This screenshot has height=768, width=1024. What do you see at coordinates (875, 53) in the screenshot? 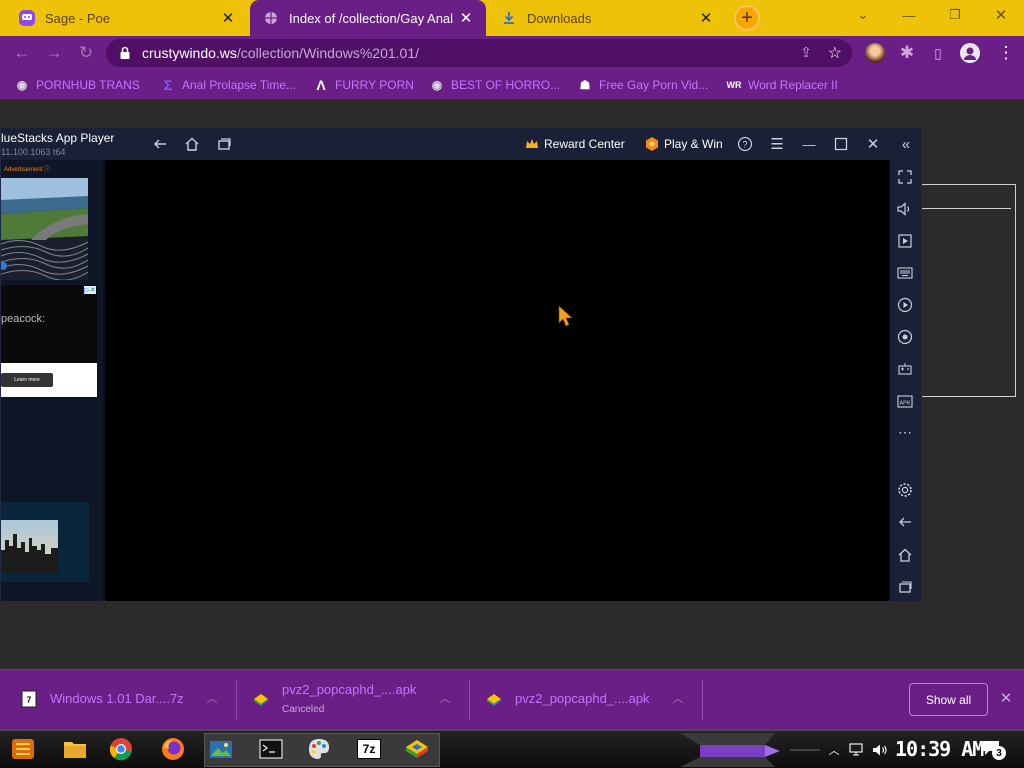
I see `extension-avatar-icon` at bounding box center [875, 53].